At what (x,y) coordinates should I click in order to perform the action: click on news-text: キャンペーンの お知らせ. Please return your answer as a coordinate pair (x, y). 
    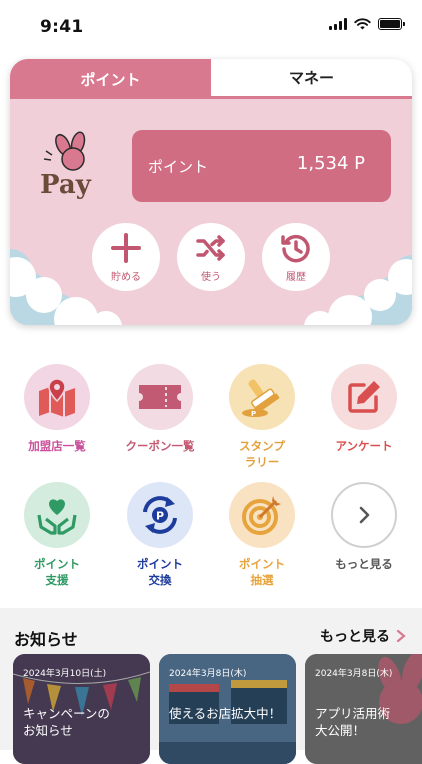
    Looking at the image, I should click on (66, 722).